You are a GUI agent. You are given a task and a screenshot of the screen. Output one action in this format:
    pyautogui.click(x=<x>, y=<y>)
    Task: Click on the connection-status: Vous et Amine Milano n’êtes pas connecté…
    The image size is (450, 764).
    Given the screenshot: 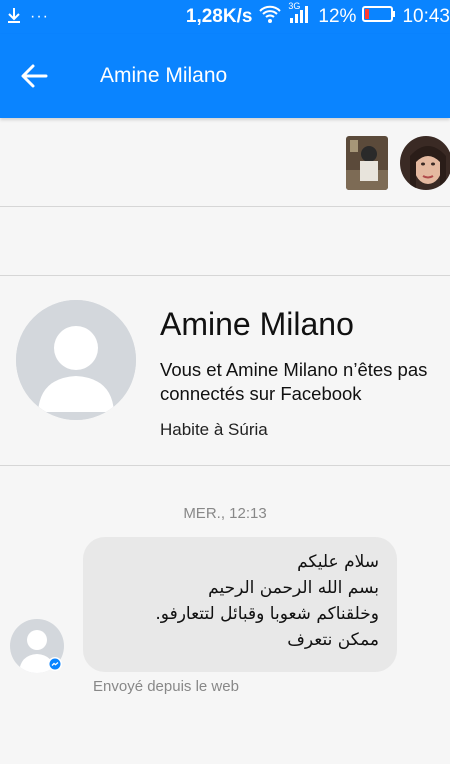 What is the action you would take?
    pyautogui.click(x=294, y=381)
    